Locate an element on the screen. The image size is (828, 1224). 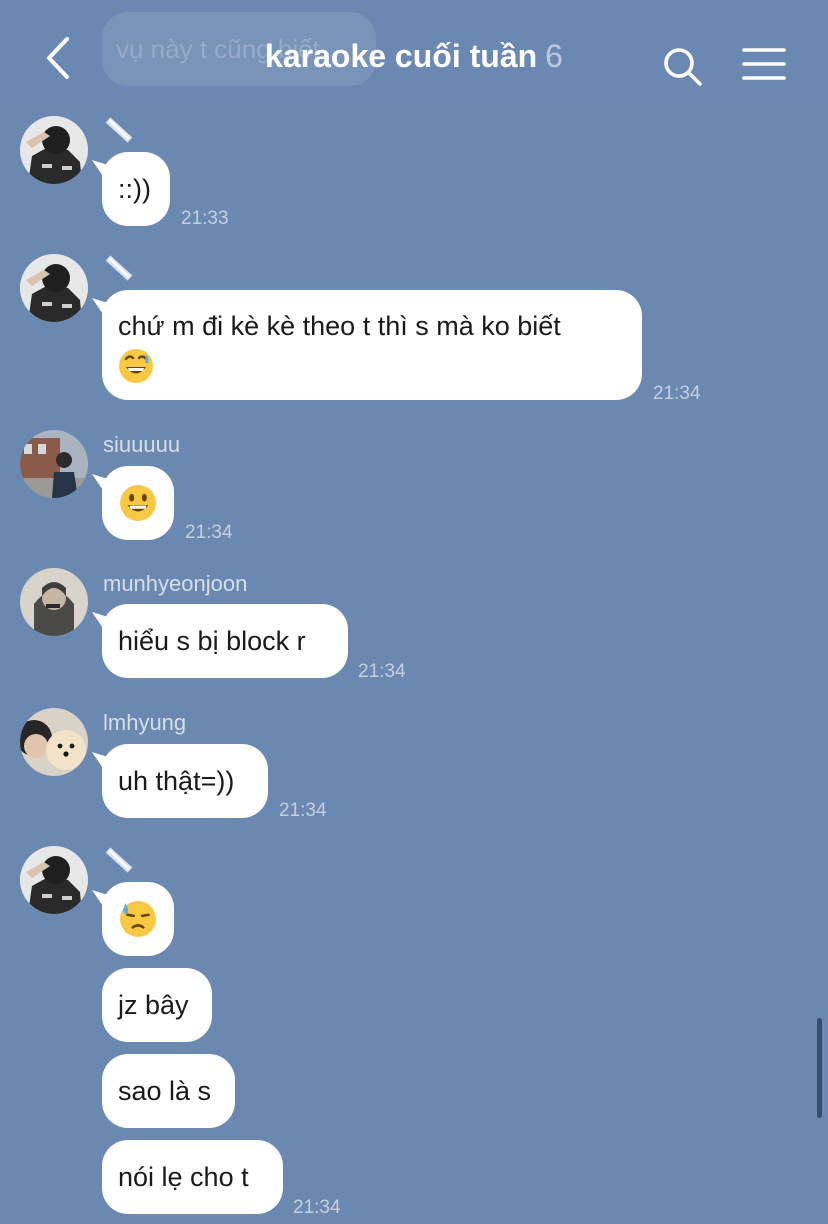
message-text: ::)) is located at coordinates (134, 189).